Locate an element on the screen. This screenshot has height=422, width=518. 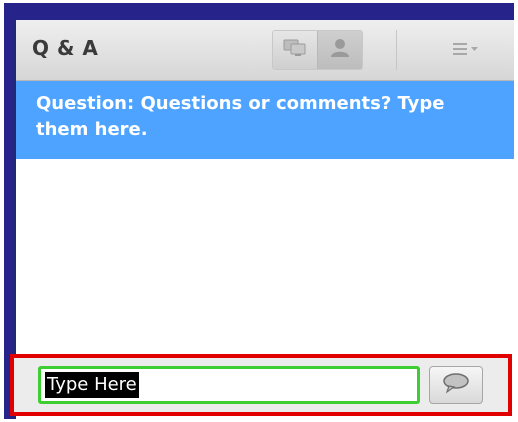
view-toggle-group is located at coordinates (317, 50).